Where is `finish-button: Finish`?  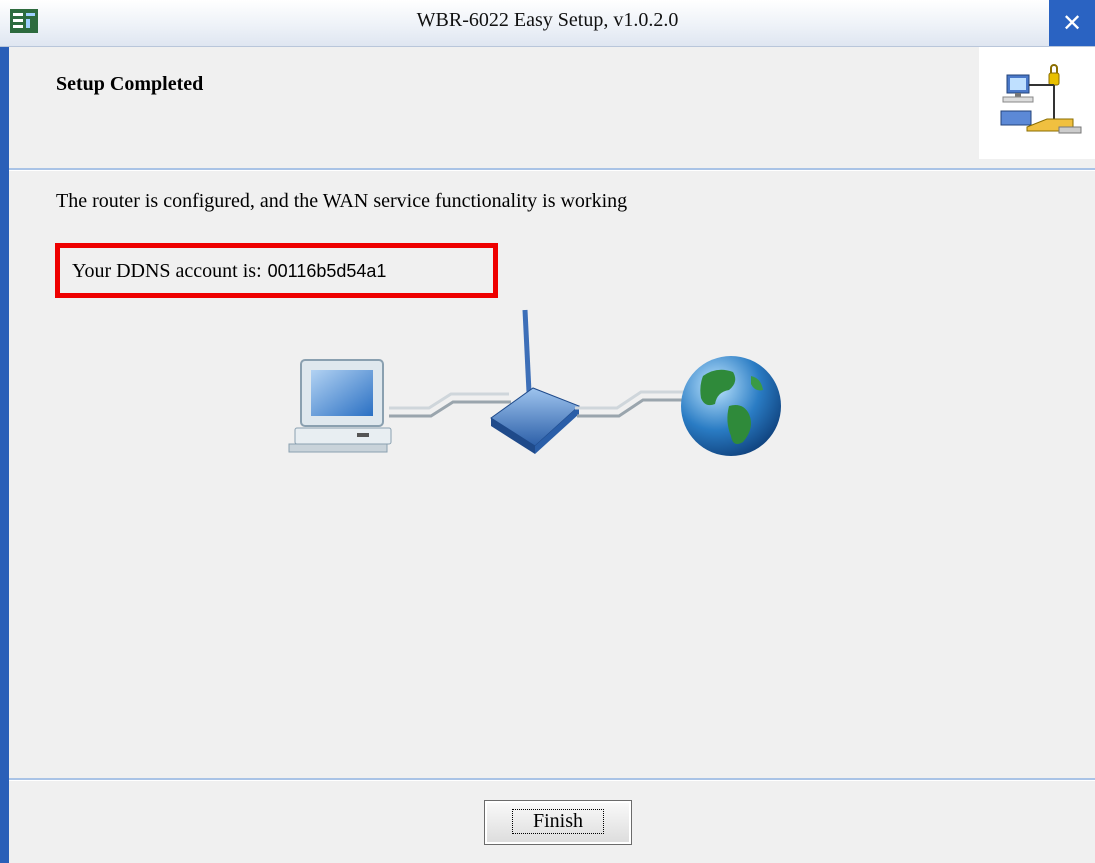 finish-button: Finish is located at coordinates (558, 822).